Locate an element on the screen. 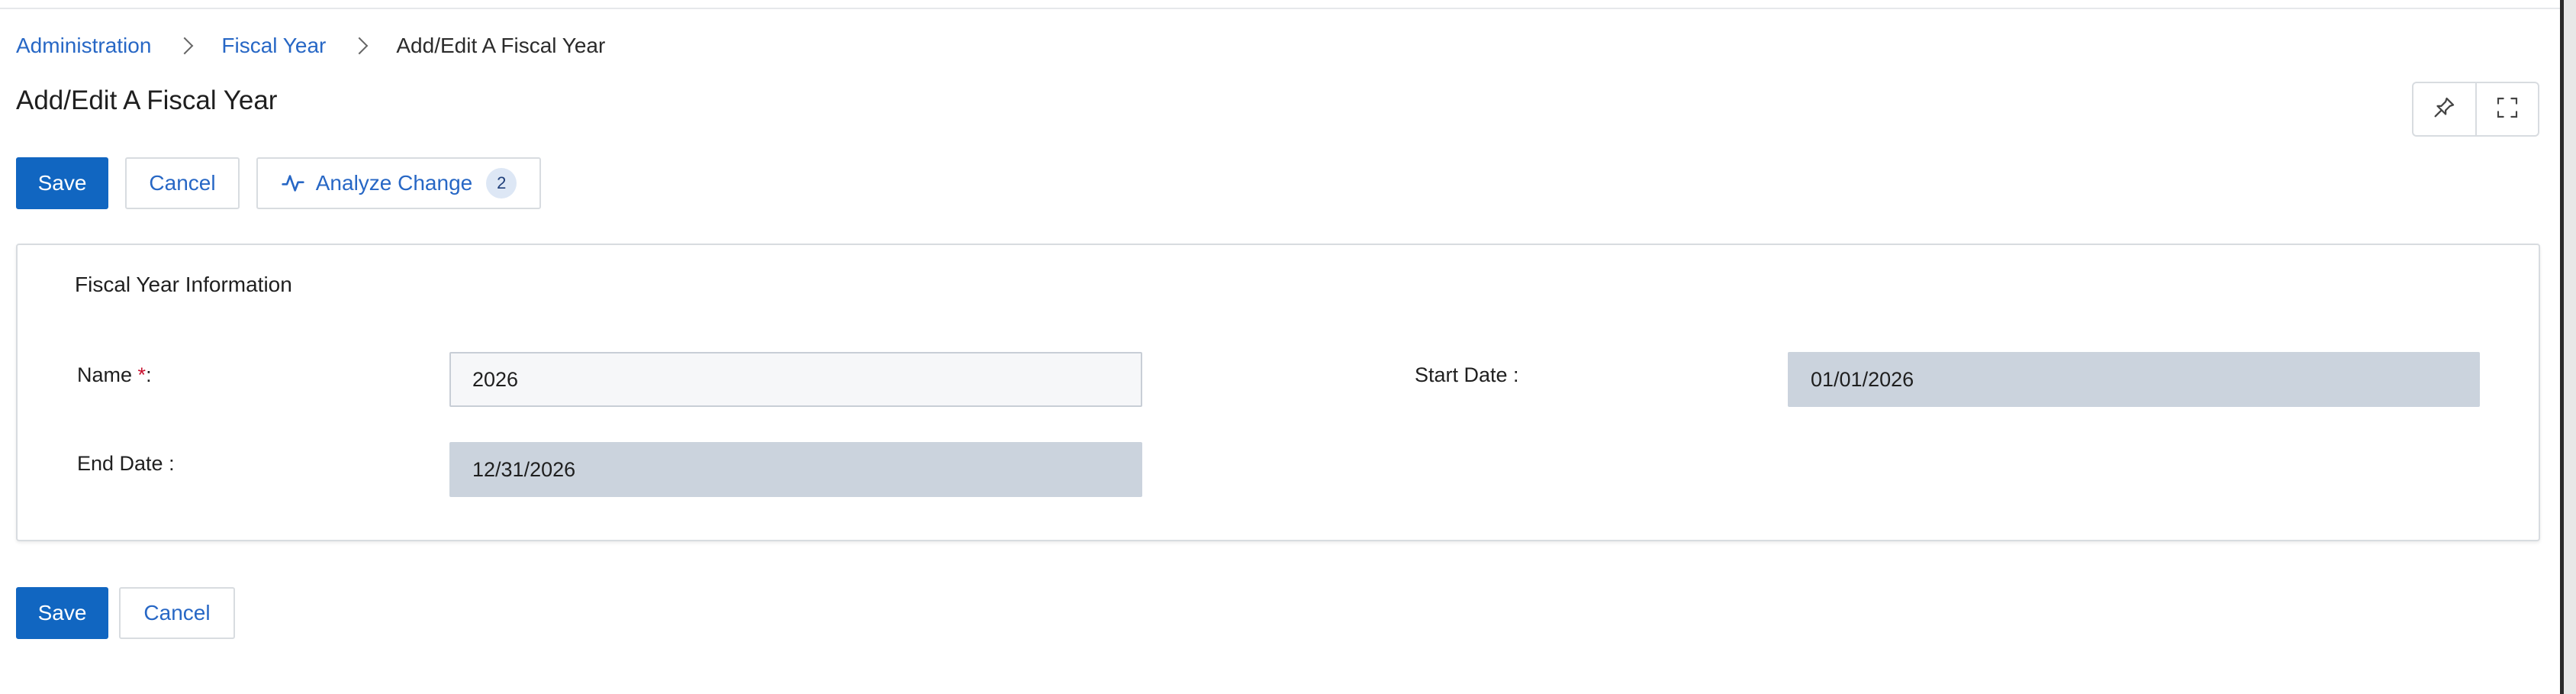 The height and width of the screenshot is (694, 2576). name-label-text: Name is located at coordinates (105, 374).